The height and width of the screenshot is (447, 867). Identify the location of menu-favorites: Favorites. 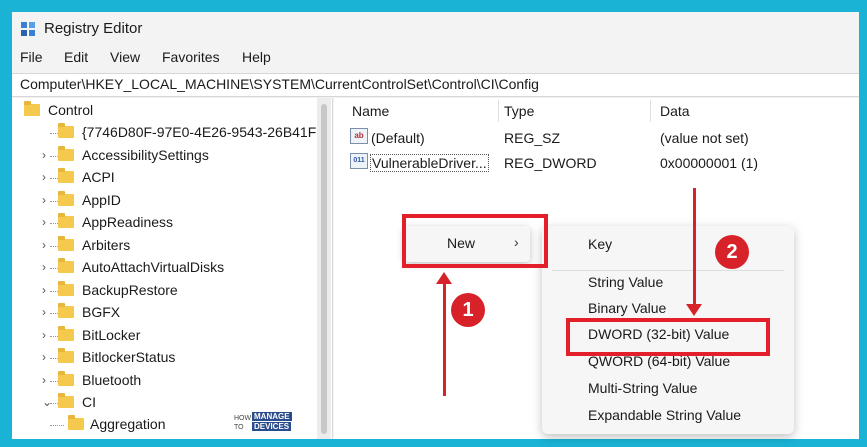
(191, 57).